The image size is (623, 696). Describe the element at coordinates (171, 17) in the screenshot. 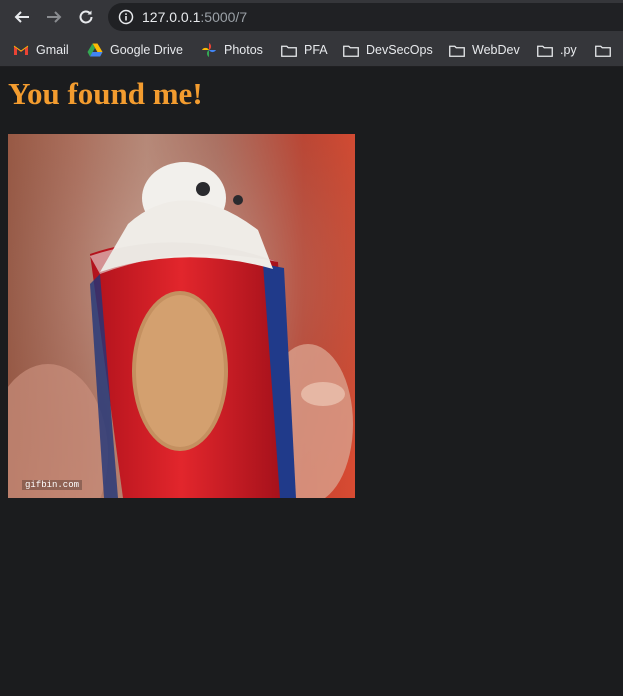

I see `url-host: 127.0.0.1` at that location.